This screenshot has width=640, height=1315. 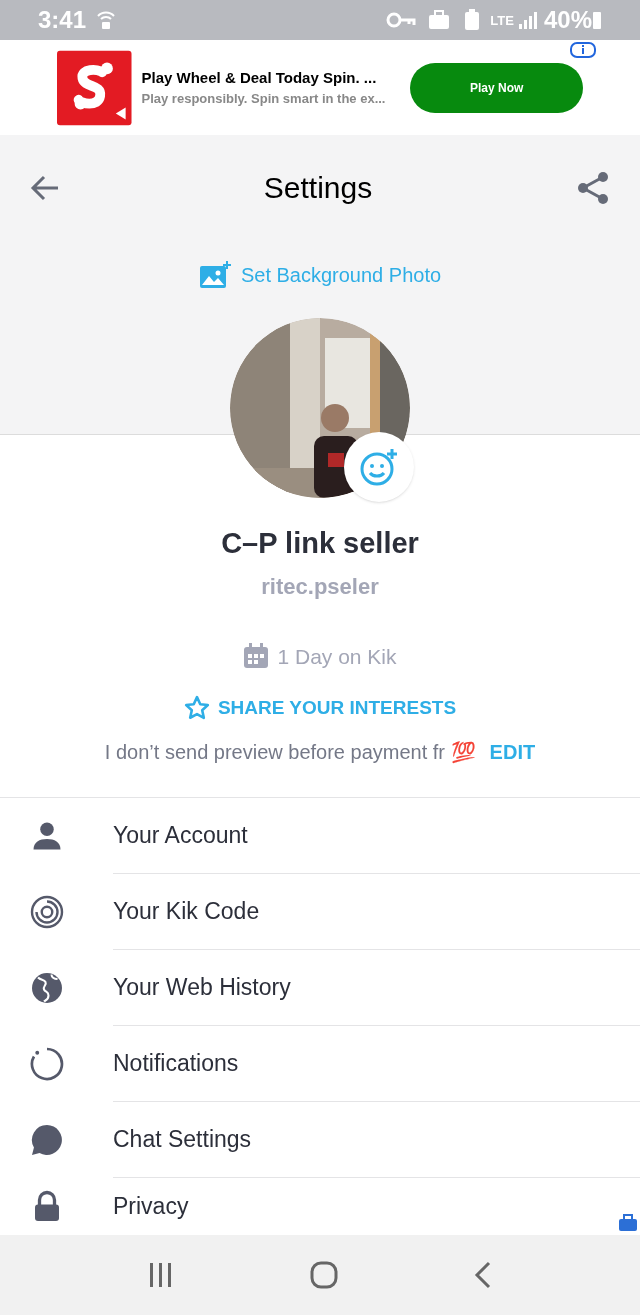 I want to click on battery-percent: 40%, so click(x=567, y=20).